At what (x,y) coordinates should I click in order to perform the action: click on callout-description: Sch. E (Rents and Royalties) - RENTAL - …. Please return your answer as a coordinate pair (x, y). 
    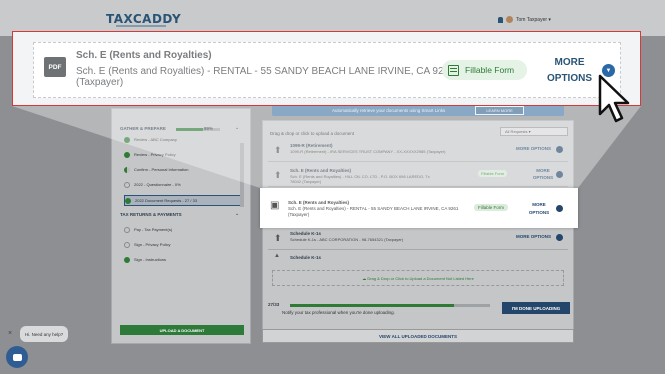
    Looking at the image, I should click on (265, 71).